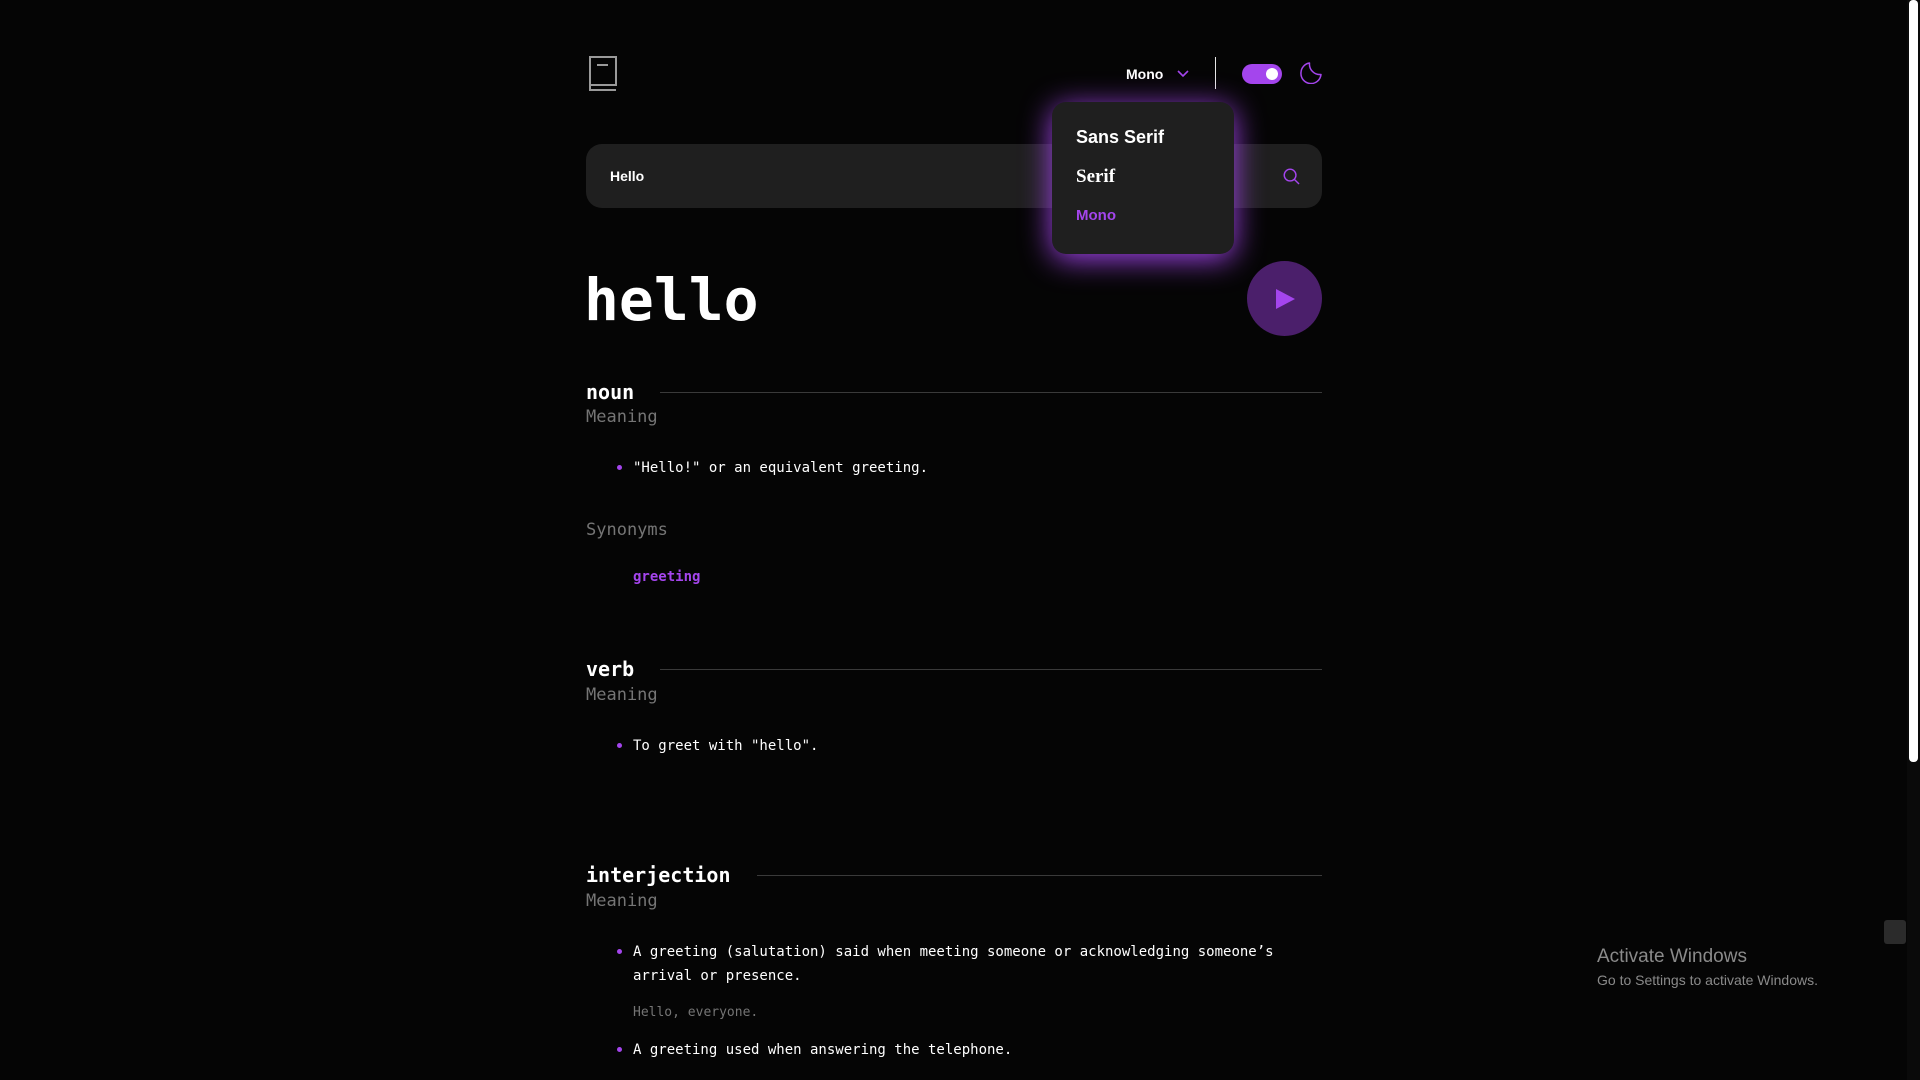 The height and width of the screenshot is (1080, 1920). Describe the element at coordinates (627, 530) in the screenshot. I see `synonyms-label: Synonyms` at that location.